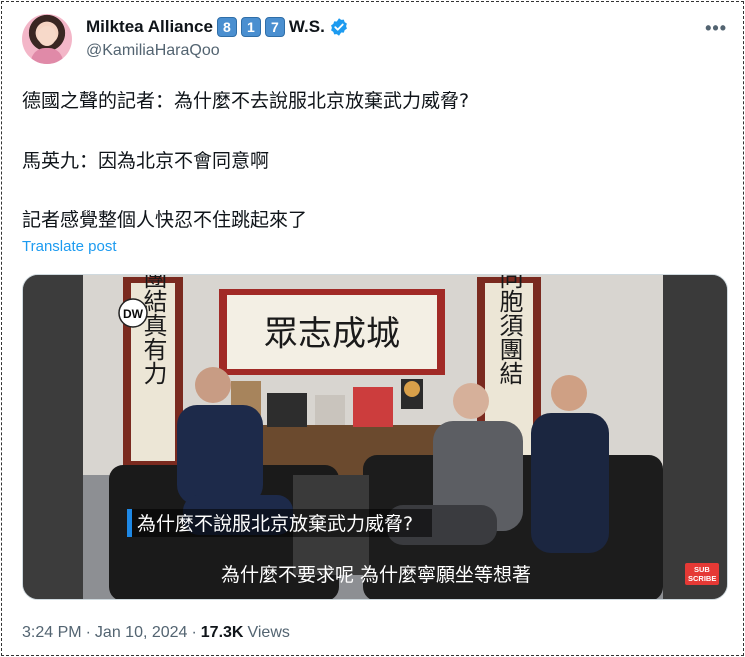 This screenshot has width=745, height=657. What do you see at coordinates (52, 633) in the screenshot?
I see `post-time: 3:24 PM` at bounding box center [52, 633].